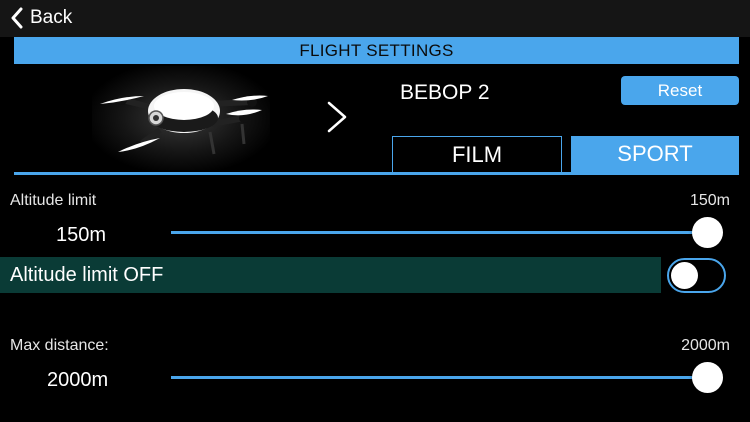 Image resolution: width=750 pixels, height=422 pixels. Describe the element at coordinates (376, 50) in the screenshot. I see `page-title: FLIGHT SETTINGS` at that location.